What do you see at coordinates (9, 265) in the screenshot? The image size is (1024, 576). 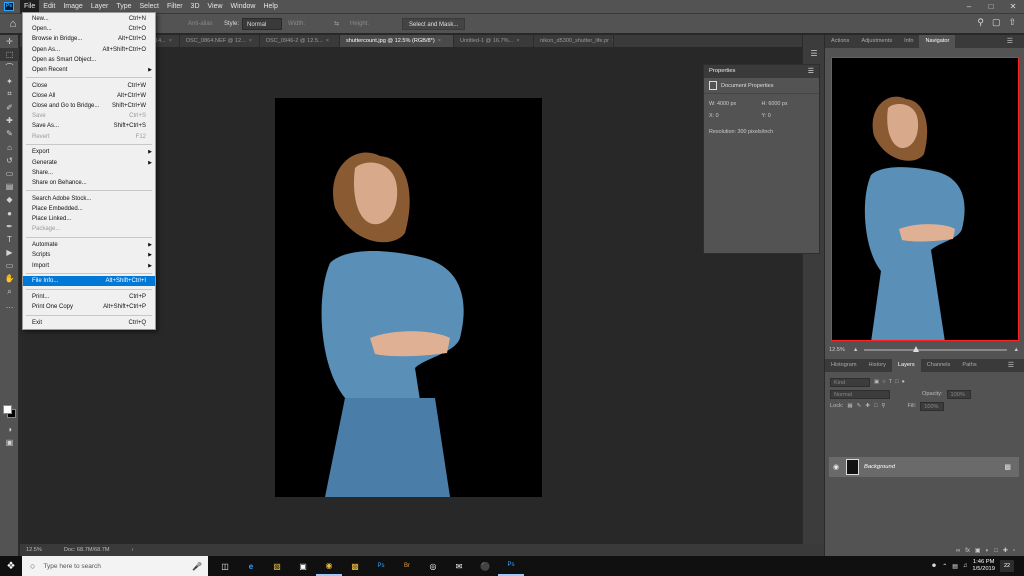 I see `shape-tool-icon: ▭` at bounding box center [9, 265].